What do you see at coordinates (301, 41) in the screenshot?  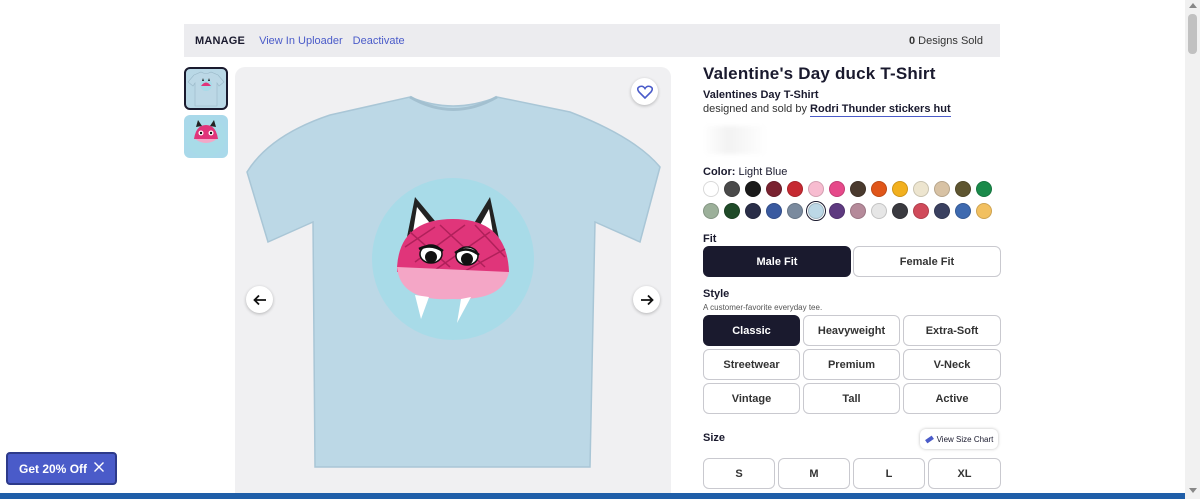 I see `view-in-uploader-link: View In Uploader` at bounding box center [301, 41].